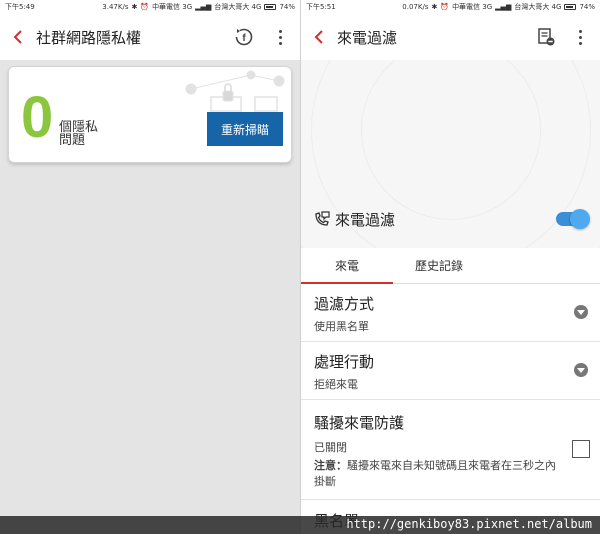 This screenshot has height=534, width=600. I want to click on setting-title: 過濾方式, so click(344, 304).